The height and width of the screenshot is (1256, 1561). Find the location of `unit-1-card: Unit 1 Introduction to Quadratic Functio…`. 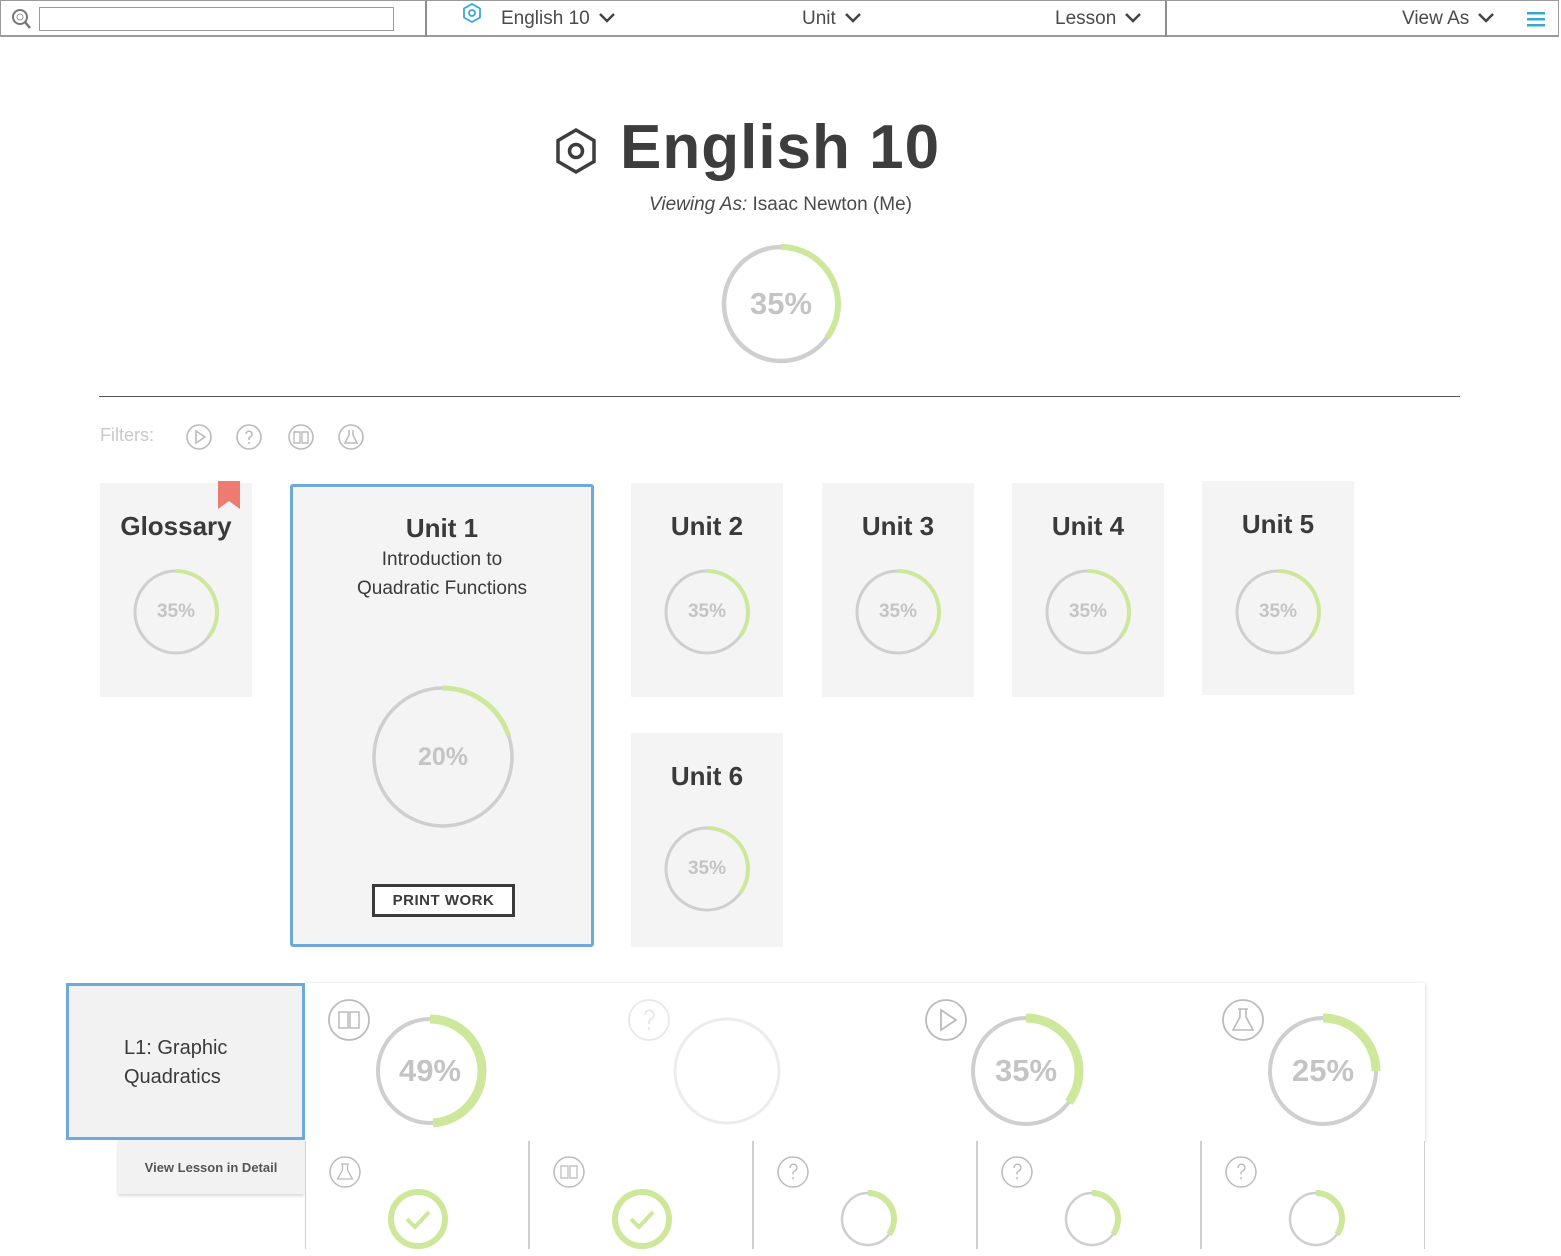

unit-1-card: Unit 1 Introduction to Quadratic Functio… is located at coordinates (442, 715).